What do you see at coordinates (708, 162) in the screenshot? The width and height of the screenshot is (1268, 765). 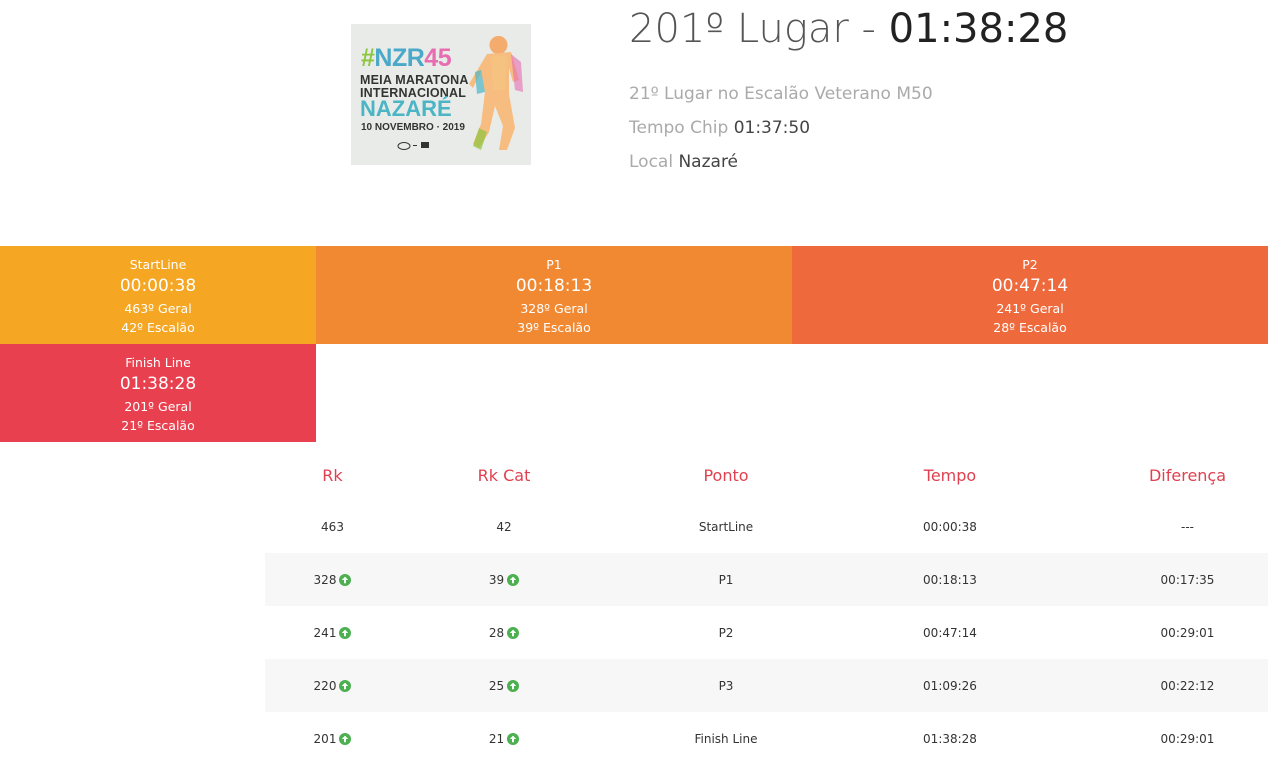 I see `location-value: Nazaré` at bounding box center [708, 162].